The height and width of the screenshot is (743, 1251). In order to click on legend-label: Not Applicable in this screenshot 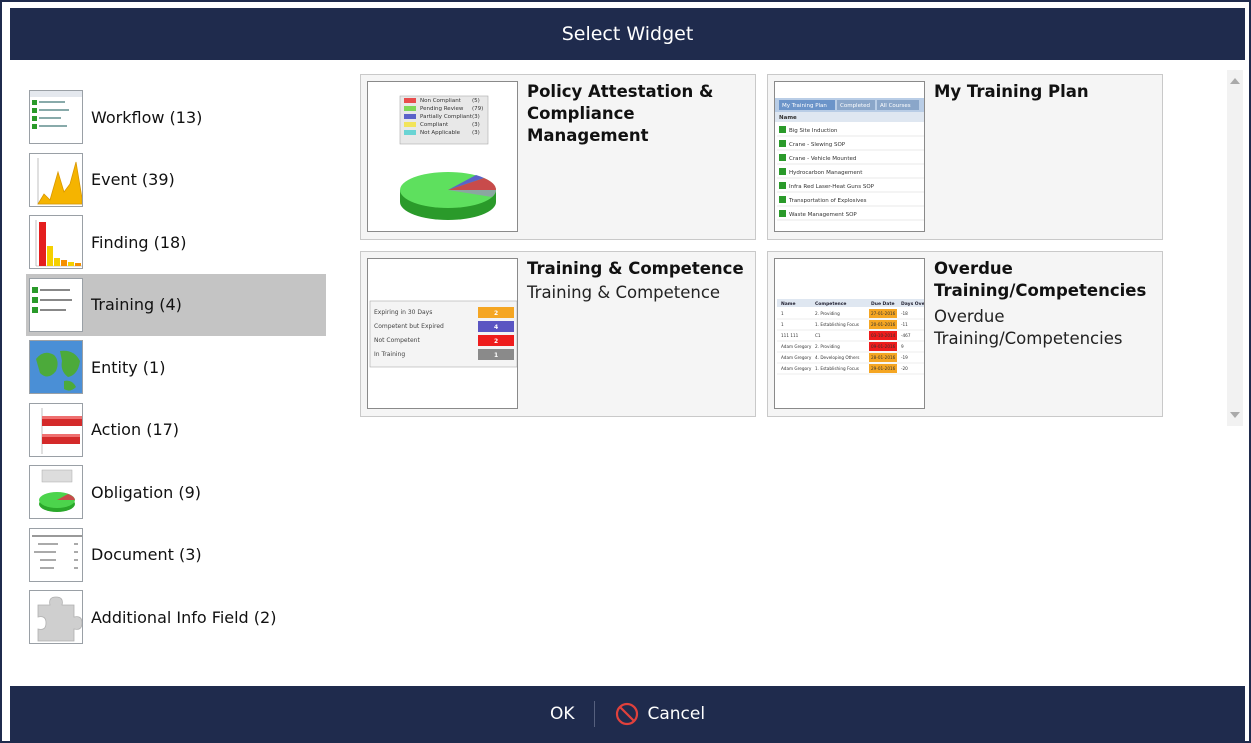, I will do `click(440, 133)`.